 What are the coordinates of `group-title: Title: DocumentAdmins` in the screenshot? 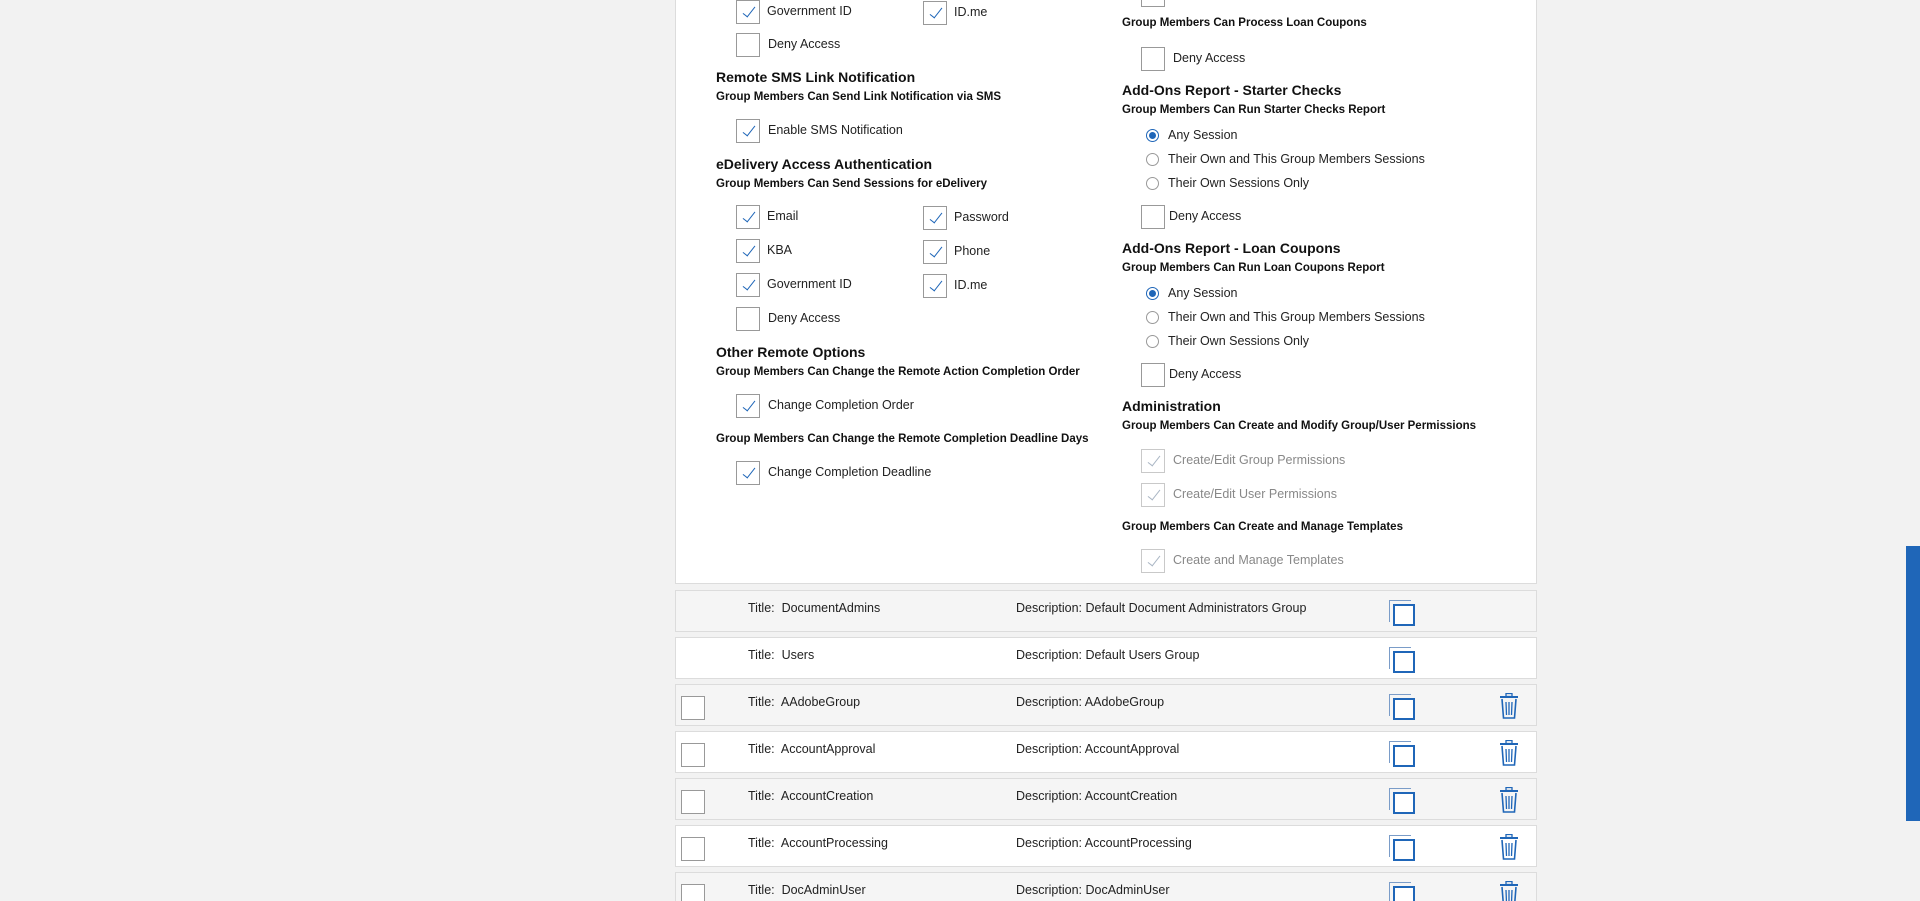 It's located at (814, 608).